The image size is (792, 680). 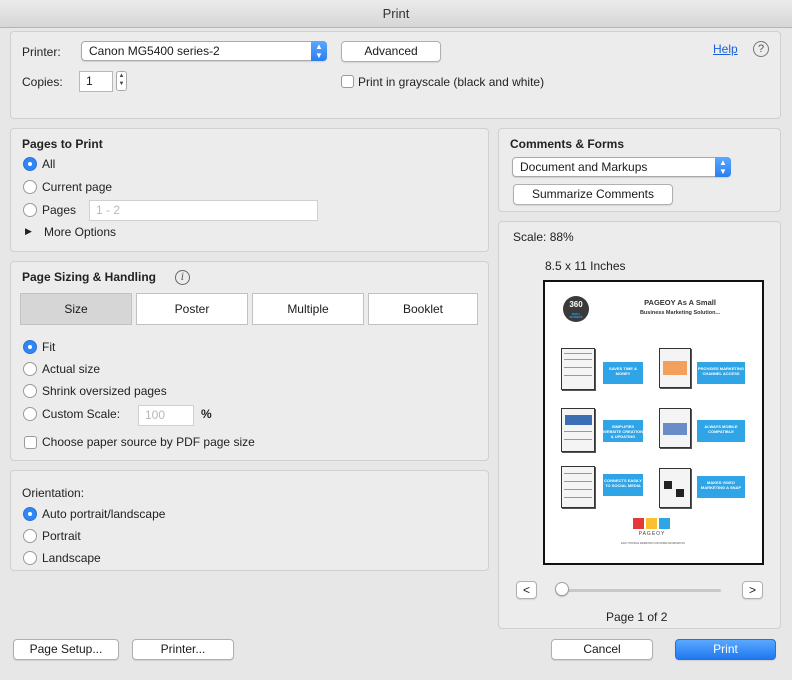 I want to click on tab-multiple: Multiple, so click(x=308, y=309).